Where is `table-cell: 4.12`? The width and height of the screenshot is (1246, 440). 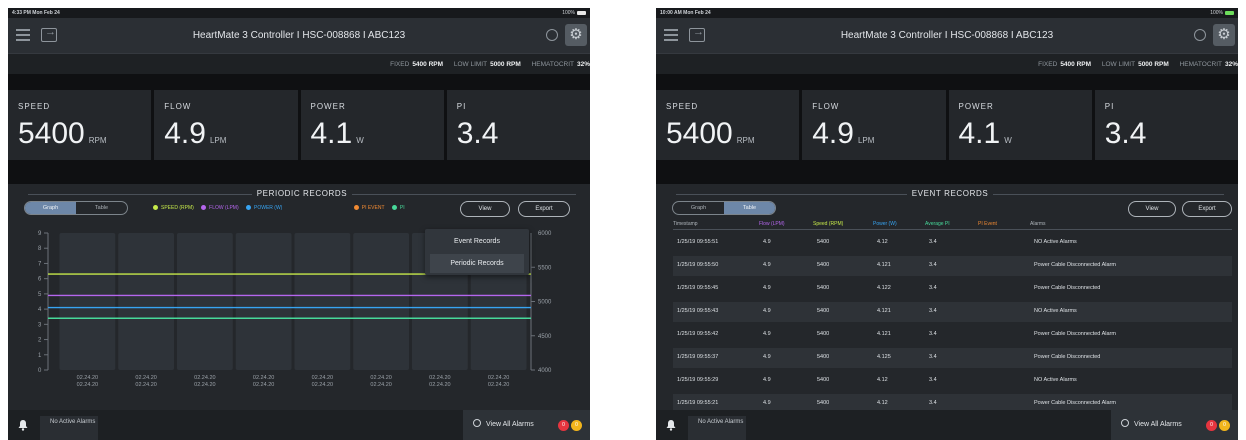 table-cell: 4.12 is located at coordinates (882, 242).